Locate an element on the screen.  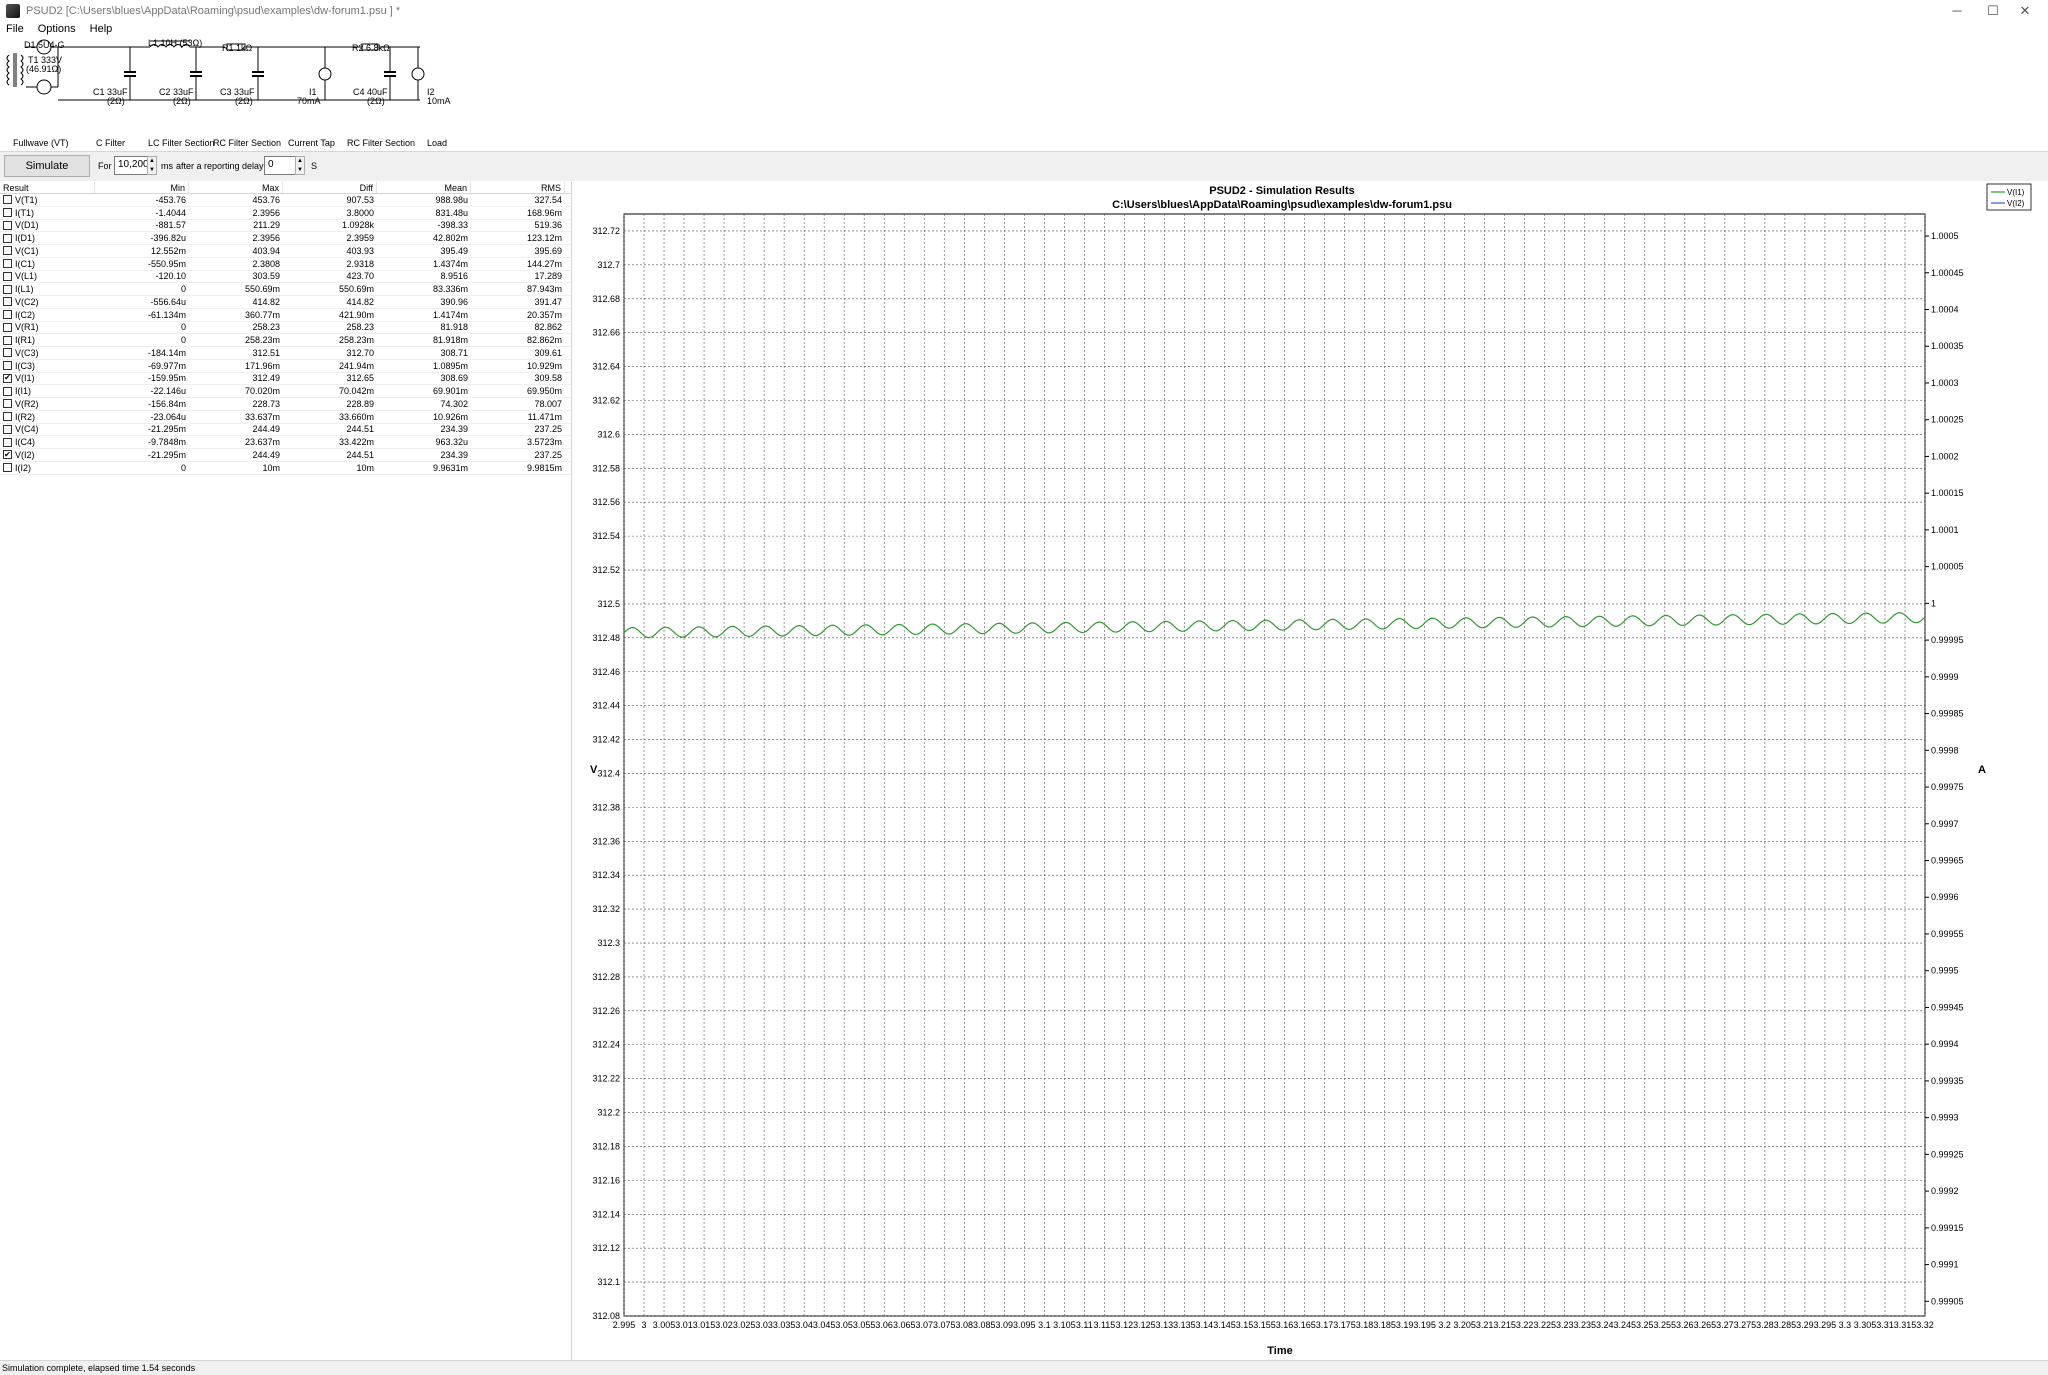
x-tick-label: 3.12 is located at coordinates (1125, 1325).